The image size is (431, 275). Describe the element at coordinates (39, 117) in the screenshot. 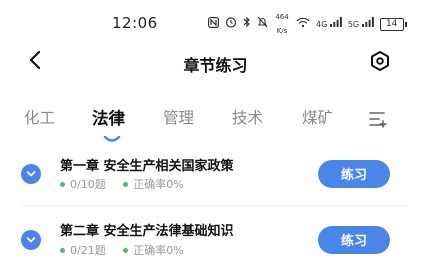

I see `tab-chemical: 化工` at that location.